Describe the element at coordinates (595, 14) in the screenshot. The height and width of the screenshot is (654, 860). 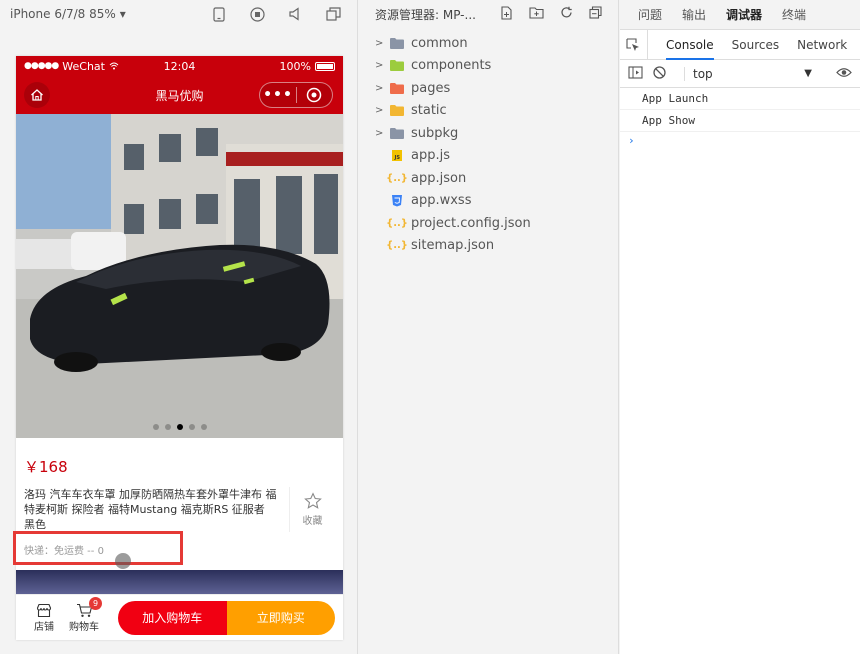
I see `collapse-all-icon` at that location.